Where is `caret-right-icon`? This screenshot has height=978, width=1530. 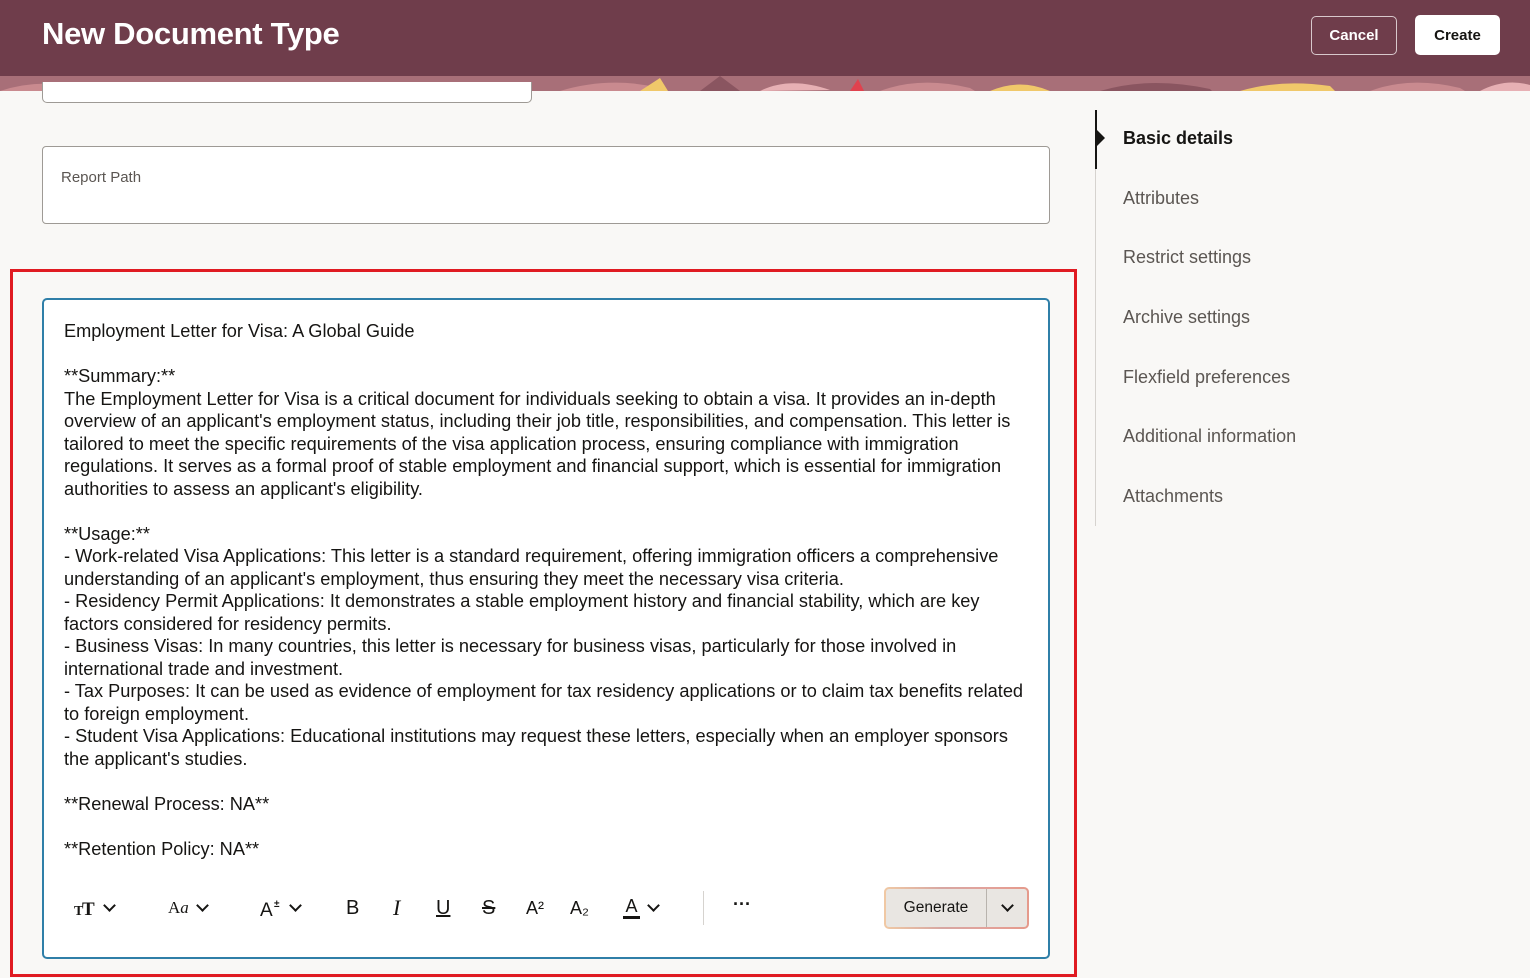 caret-right-icon is located at coordinates (1100, 138).